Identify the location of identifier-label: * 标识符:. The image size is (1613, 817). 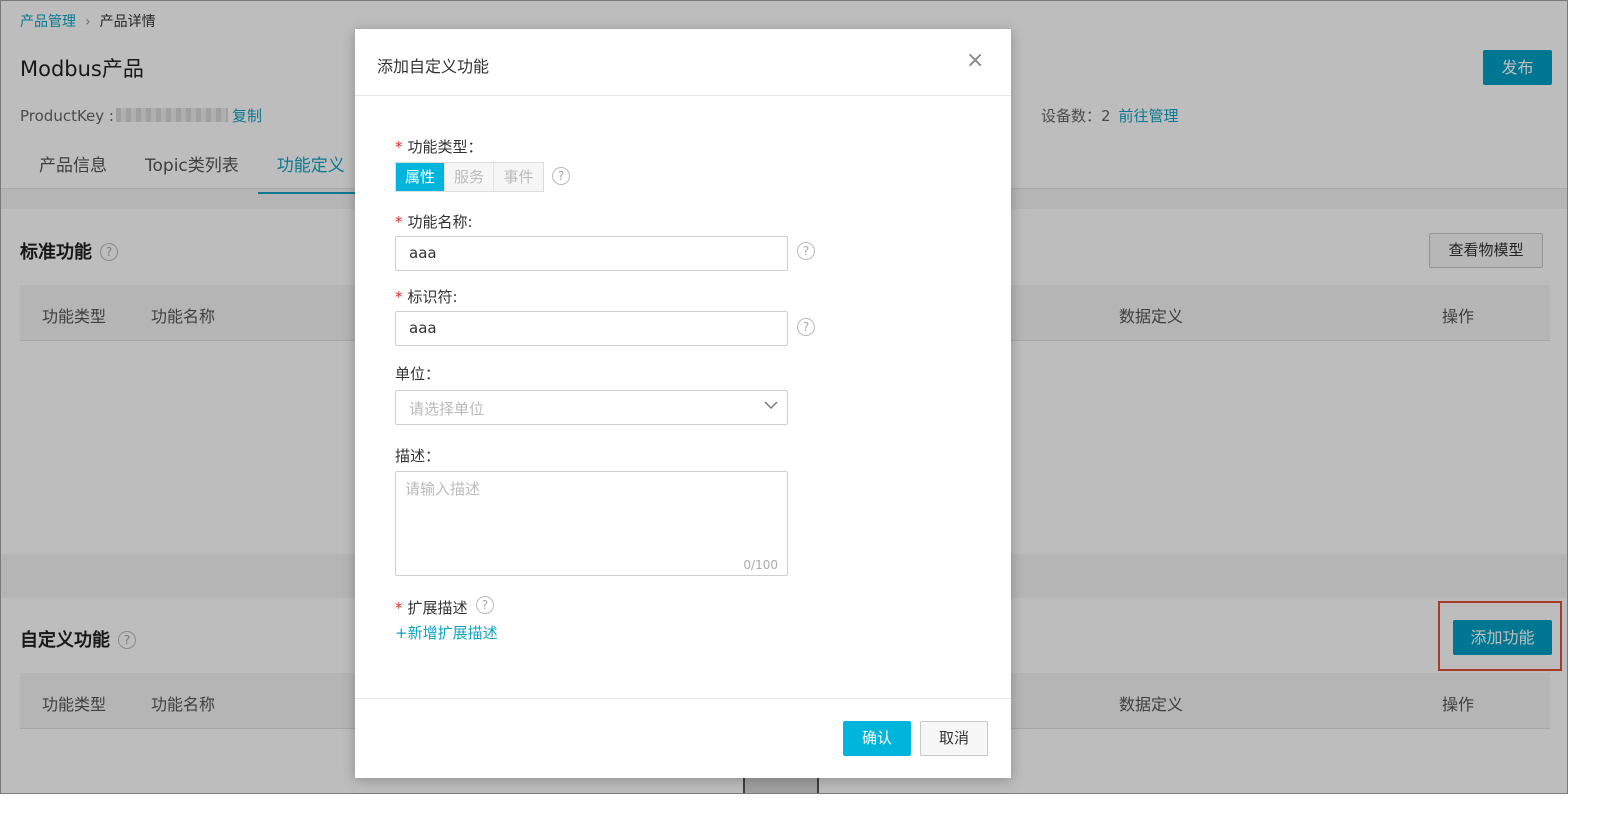
(426, 296).